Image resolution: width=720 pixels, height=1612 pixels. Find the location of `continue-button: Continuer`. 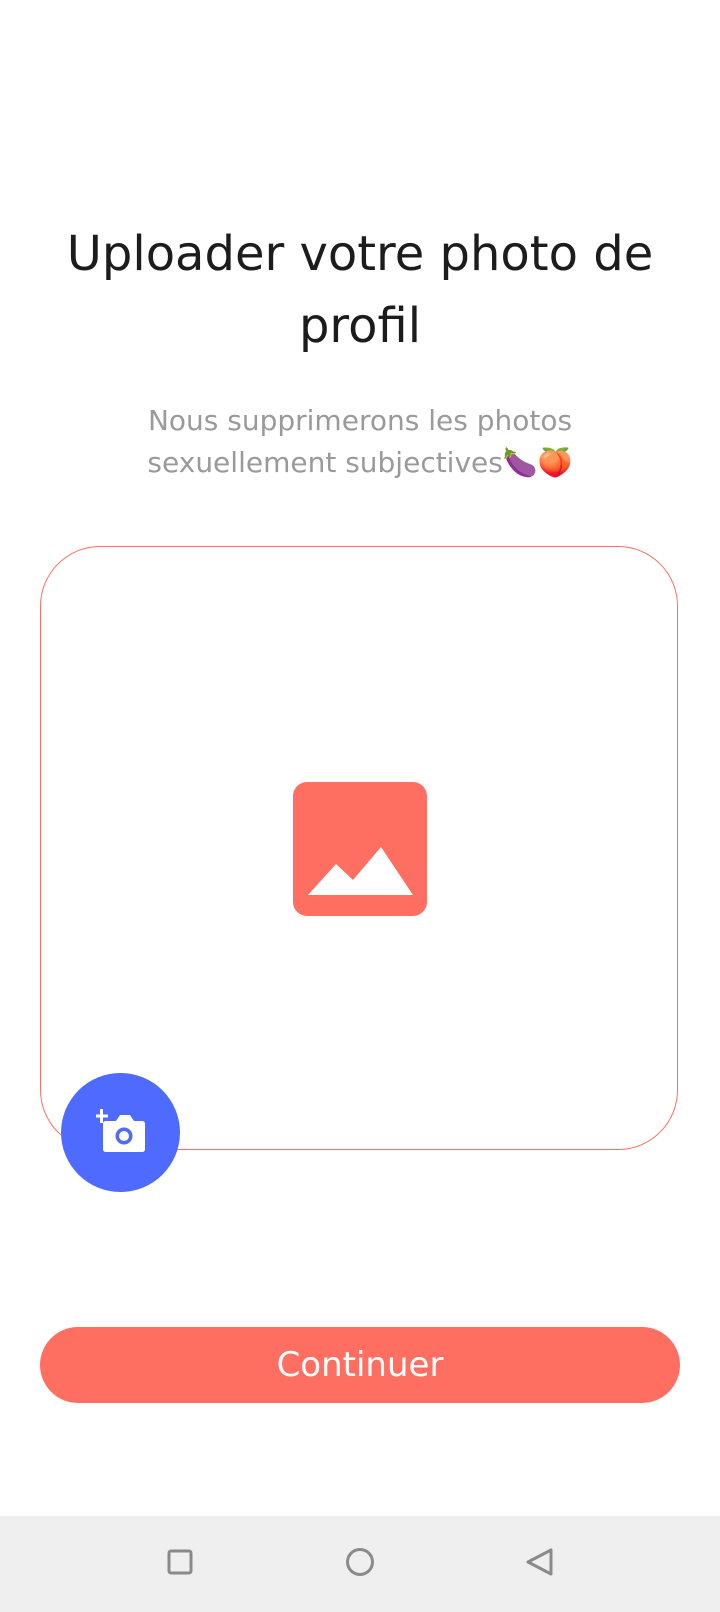

continue-button: Continuer is located at coordinates (360, 1365).